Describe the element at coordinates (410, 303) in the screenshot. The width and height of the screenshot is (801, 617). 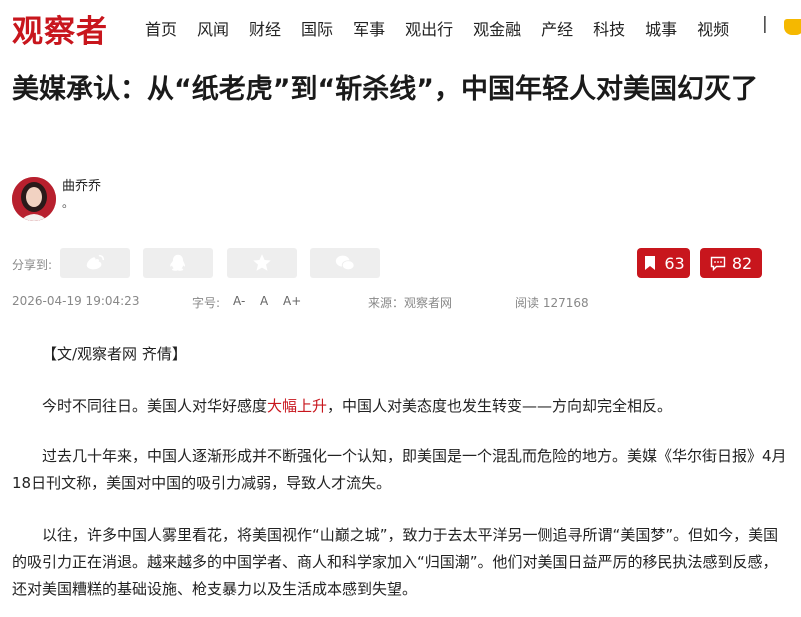
I see `article-source: 来源：观察者网` at that location.